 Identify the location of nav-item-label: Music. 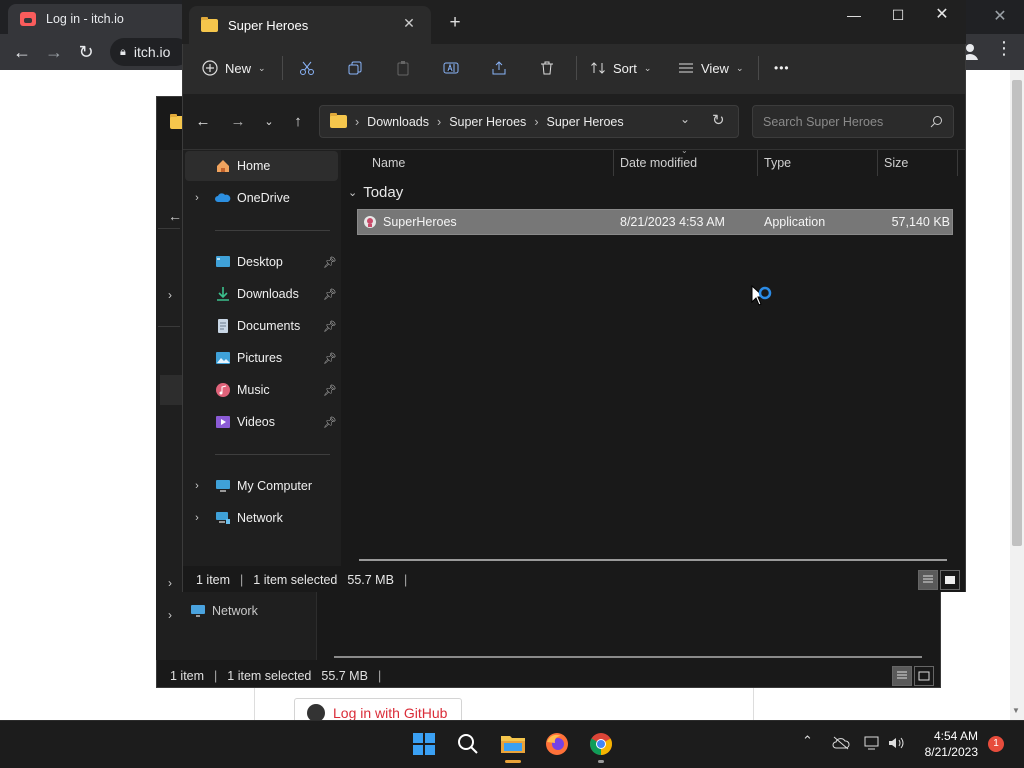
(253, 390).